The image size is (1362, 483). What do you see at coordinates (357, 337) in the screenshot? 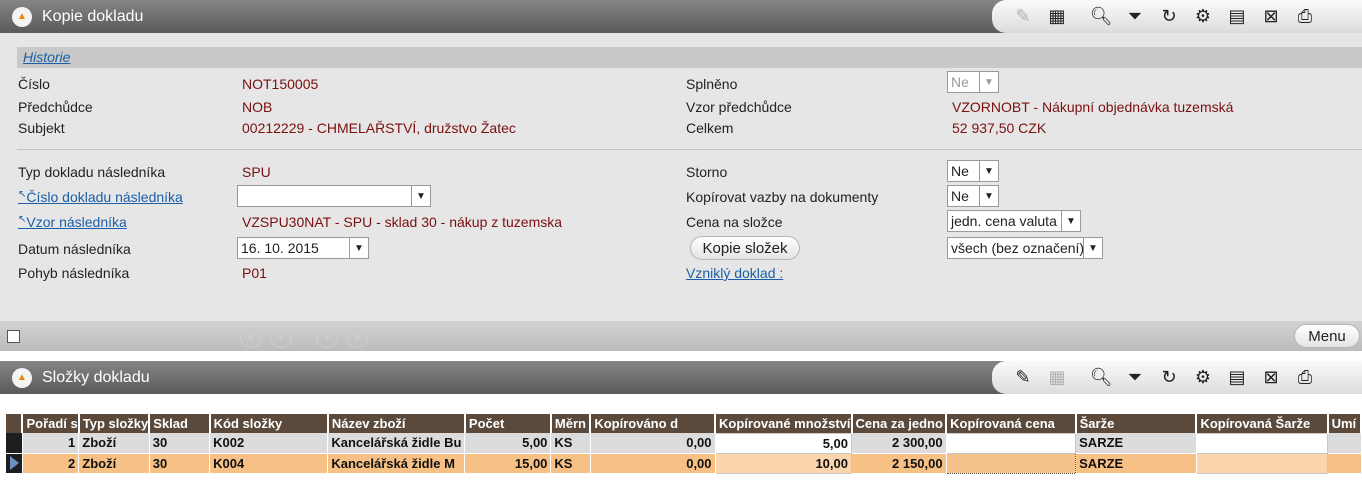
I see `last-record-icon: »` at bounding box center [357, 337].